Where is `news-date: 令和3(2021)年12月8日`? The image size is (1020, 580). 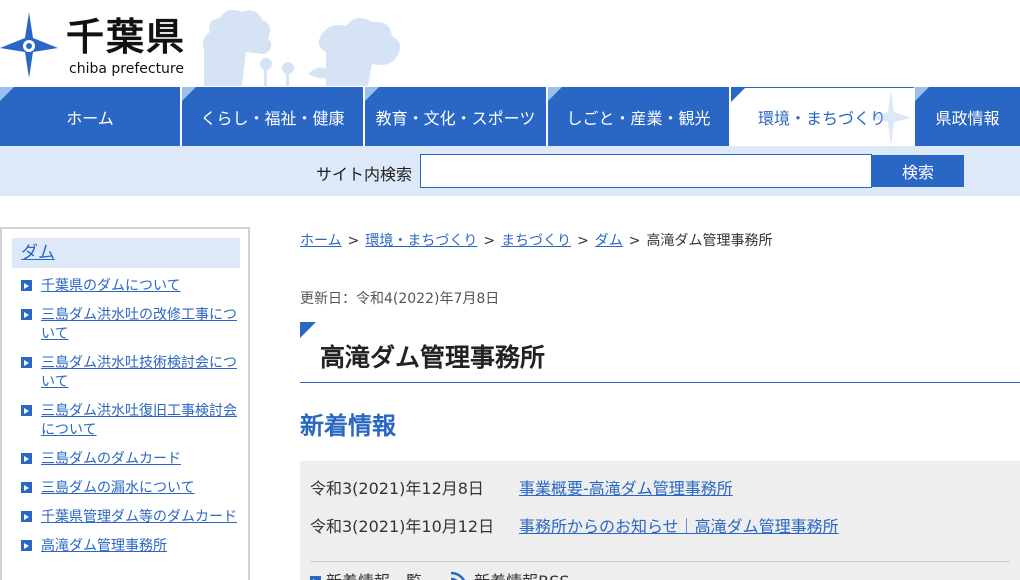 news-date: 令和3(2021)年12月8日 is located at coordinates (397, 488).